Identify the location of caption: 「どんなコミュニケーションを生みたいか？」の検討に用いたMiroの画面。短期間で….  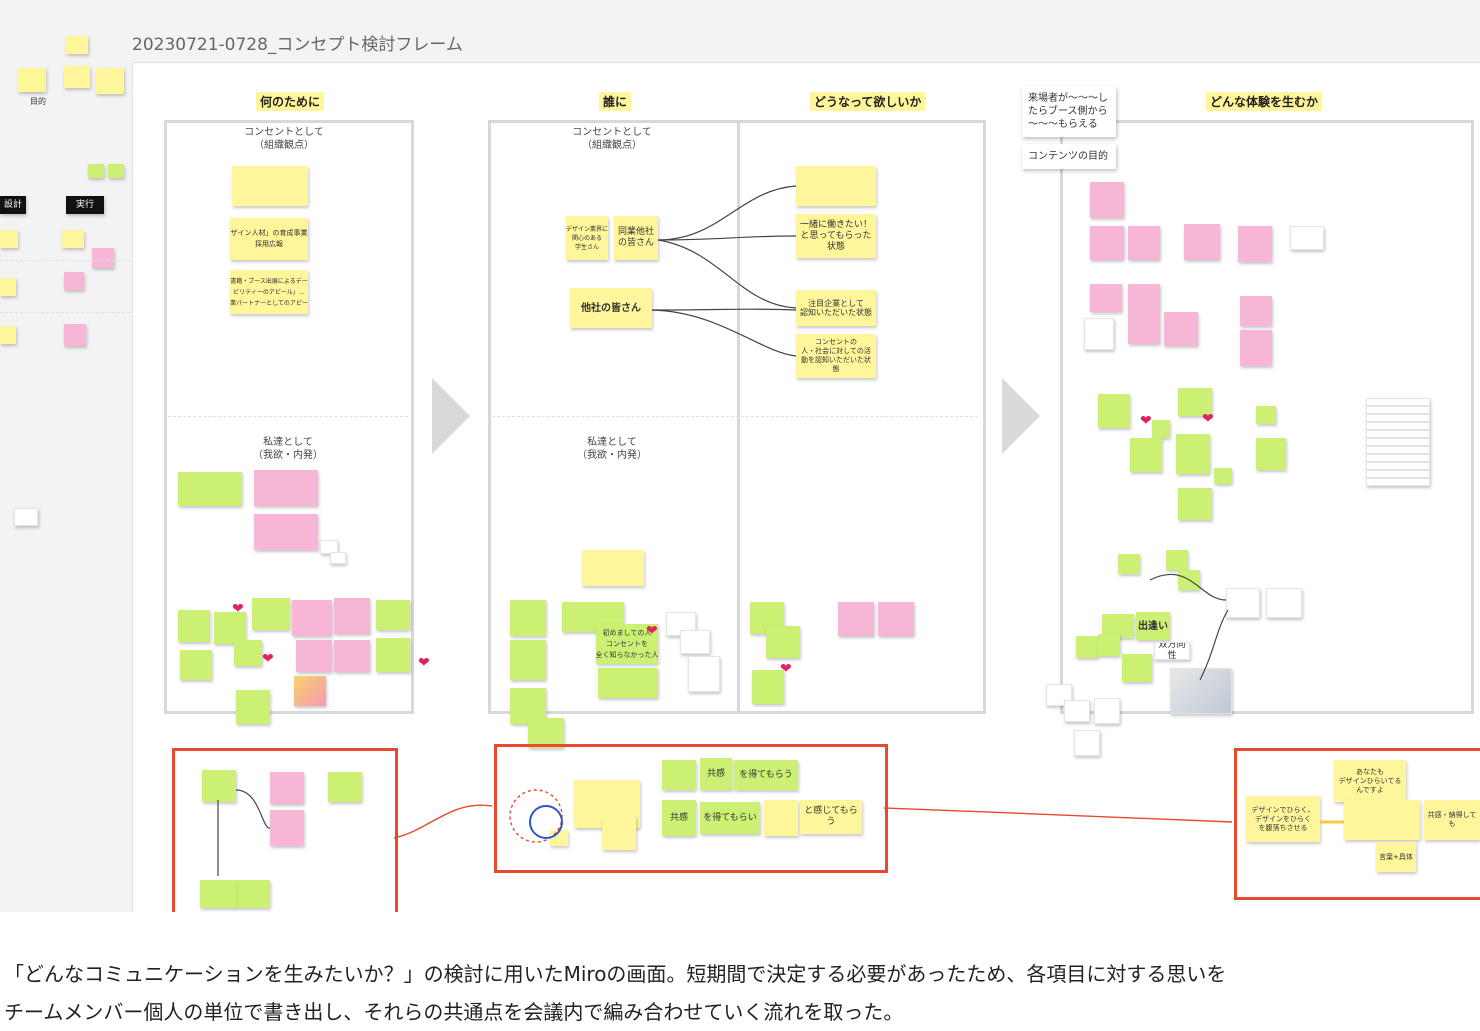
(740, 993).